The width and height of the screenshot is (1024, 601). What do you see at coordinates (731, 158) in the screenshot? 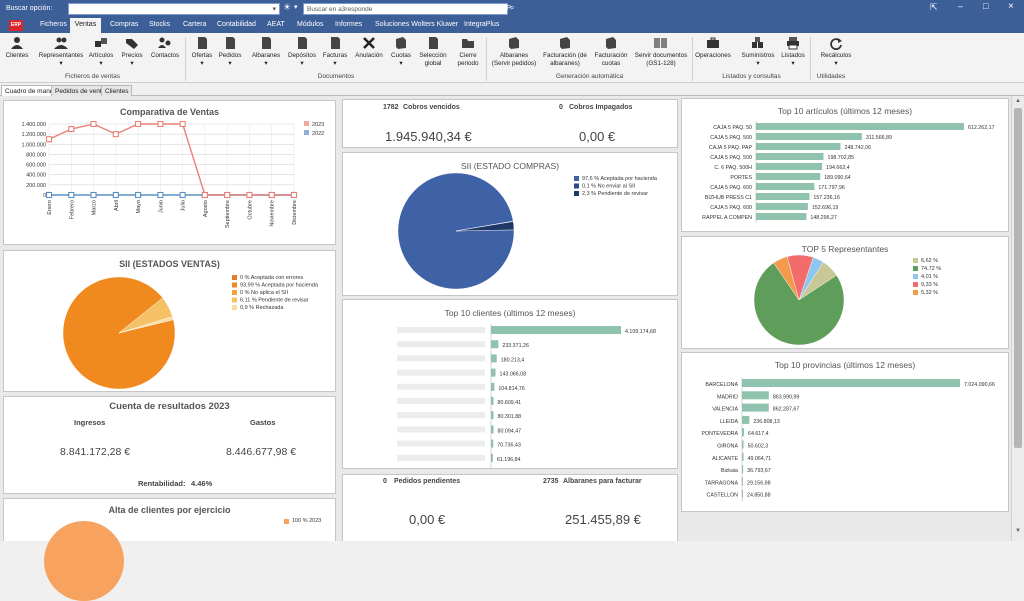
I see `bar-label: CAJA 5 PAQ. 500` at bounding box center [731, 158].